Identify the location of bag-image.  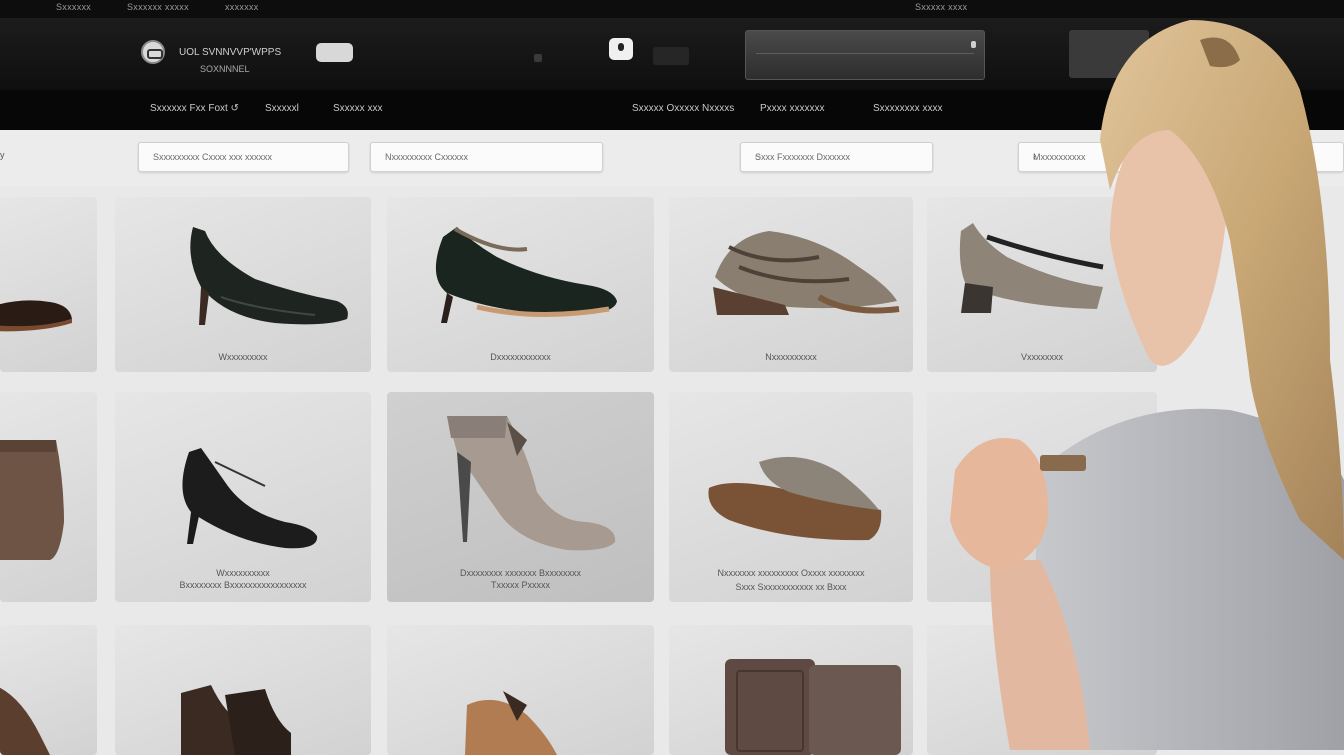
(813, 707).